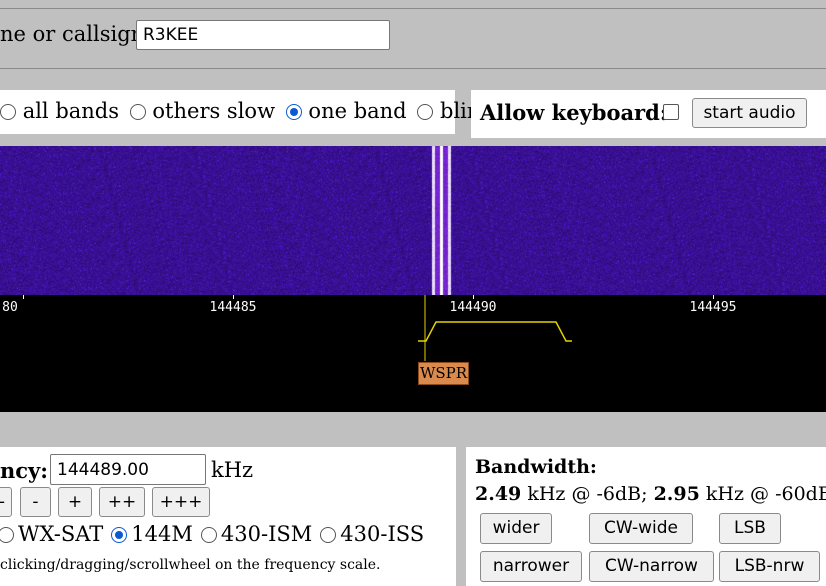  Describe the element at coordinates (516, 528) in the screenshot. I see `wider-button: wider` at that location.